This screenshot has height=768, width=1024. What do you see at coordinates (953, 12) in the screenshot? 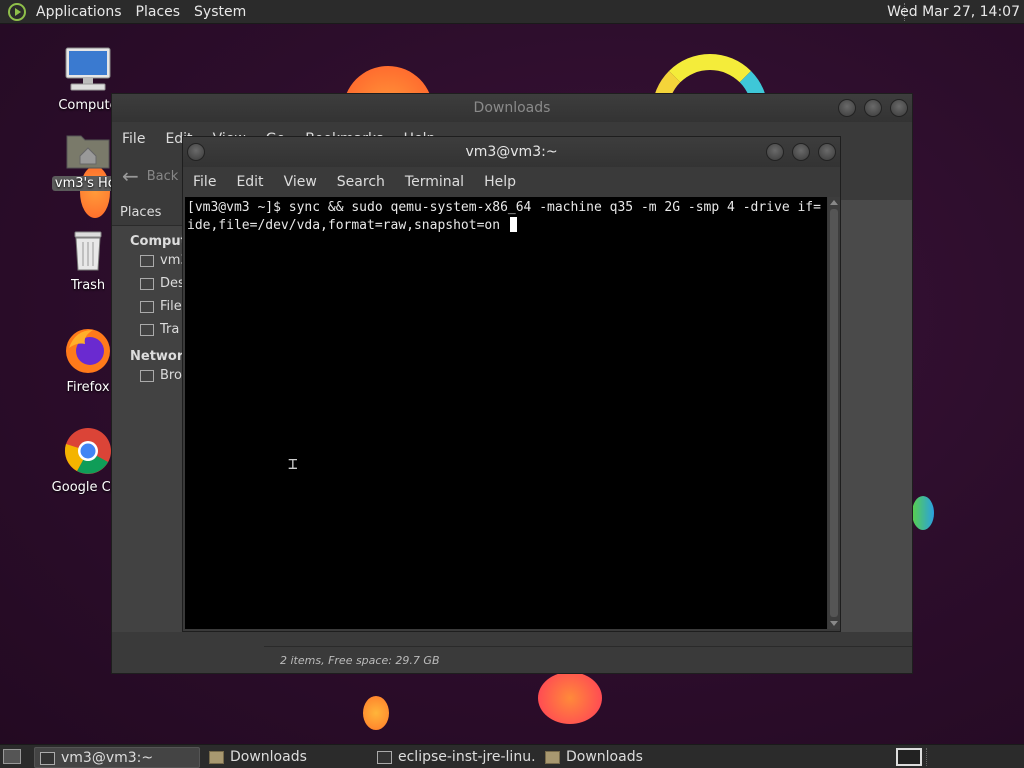
I see `clock: Wed Mar 27, 14:07` at bounding box center [953, 12].